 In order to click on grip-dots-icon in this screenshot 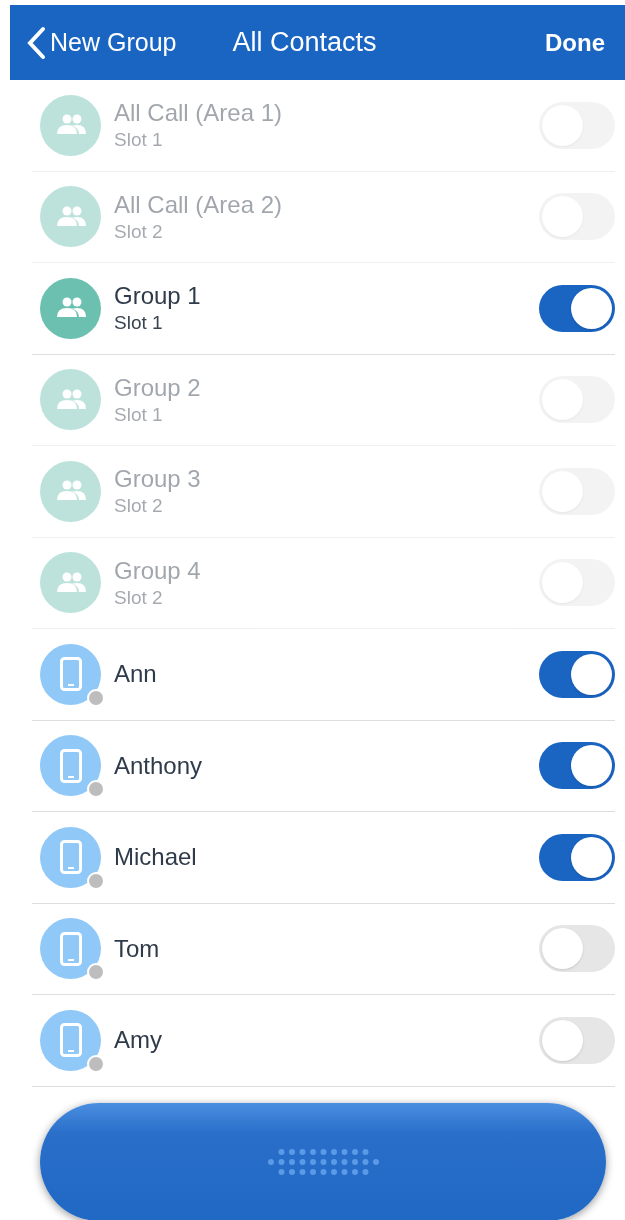, I will do `click(323, 1161)`.